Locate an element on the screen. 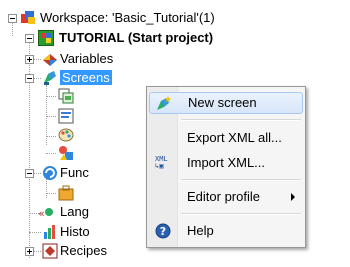 This screenshot has height=267, width=350. menu-item-label: Editor profile is located at coordinates (223, 196).